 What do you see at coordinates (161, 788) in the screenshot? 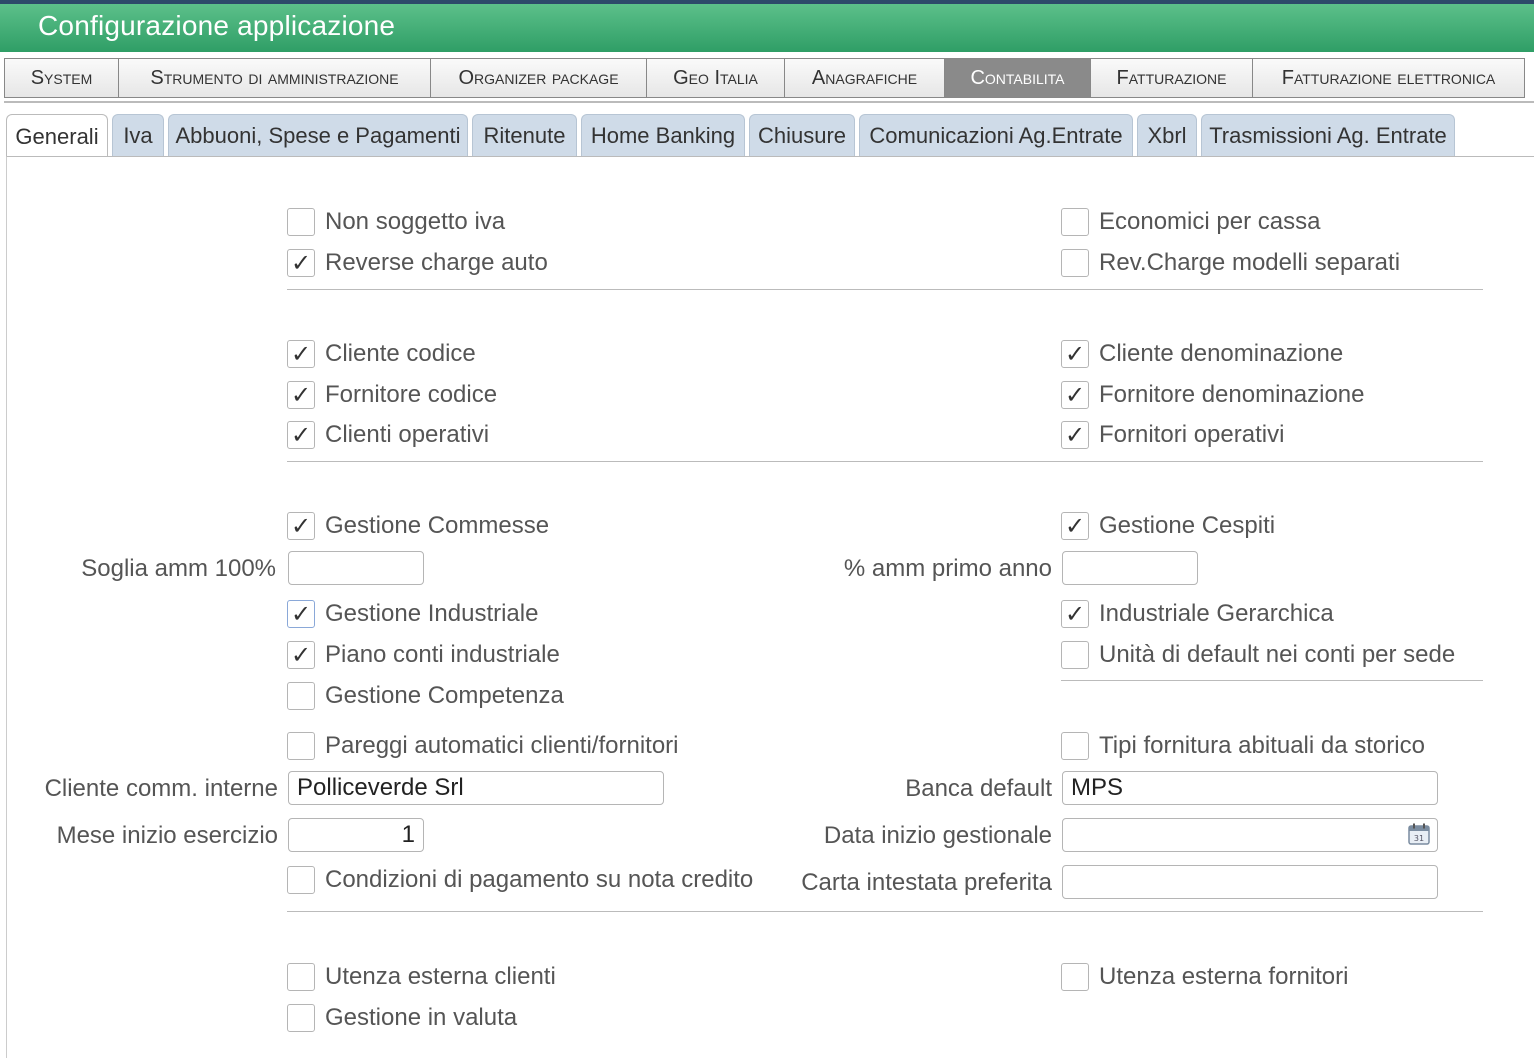
I see `cliente-comm-label: Cliente comm. interne` at bounding box center [161, 788].